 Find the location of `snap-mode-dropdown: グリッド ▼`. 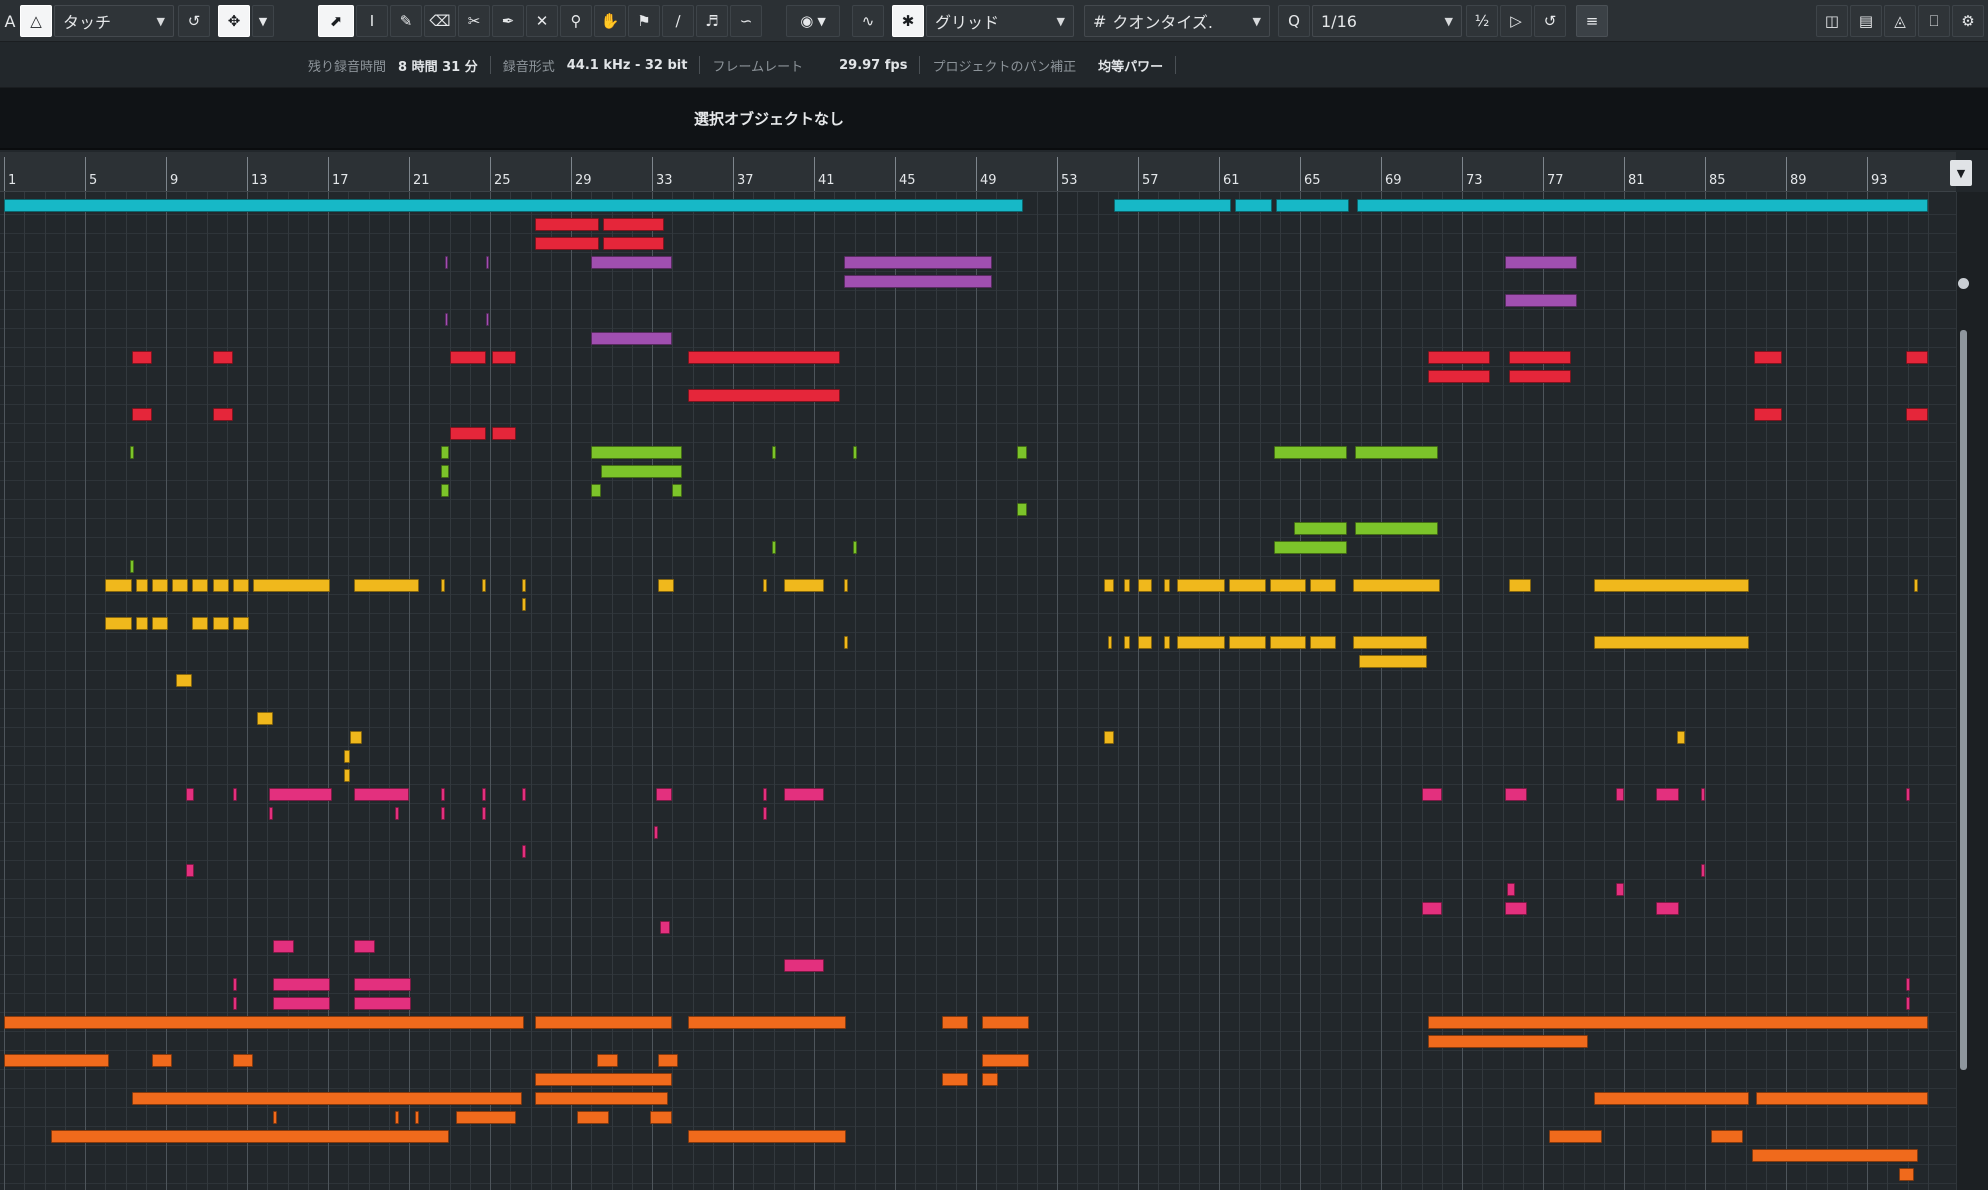

snap-mode-dropdown: グリッド ▼ is located at coordinates (1000, 21).